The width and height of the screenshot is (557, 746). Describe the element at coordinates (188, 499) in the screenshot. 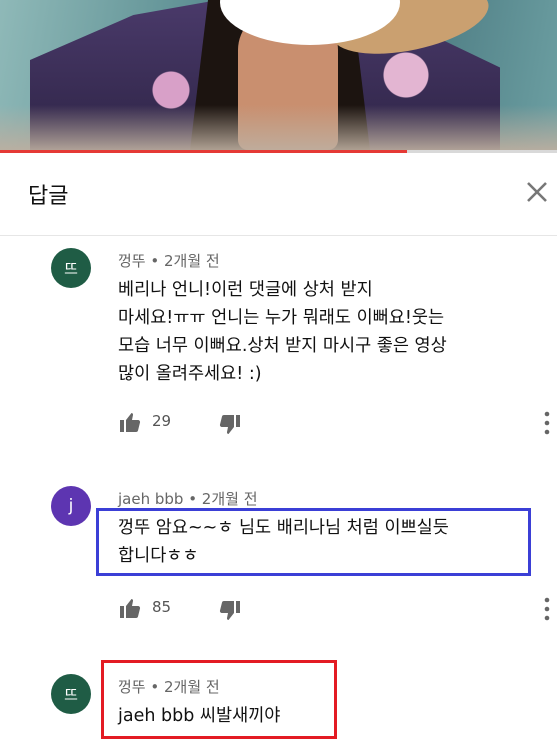

I see `comment-meta: jaeh bbb • 2개월 전` at that location.